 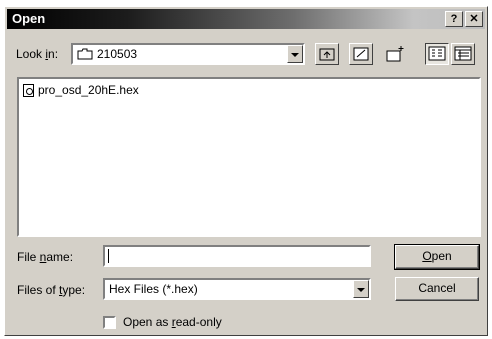 What do you see at coordinates (29, 18) in the screenshot?
I see `dialog-title: Open` at bounding box center [29, 18].